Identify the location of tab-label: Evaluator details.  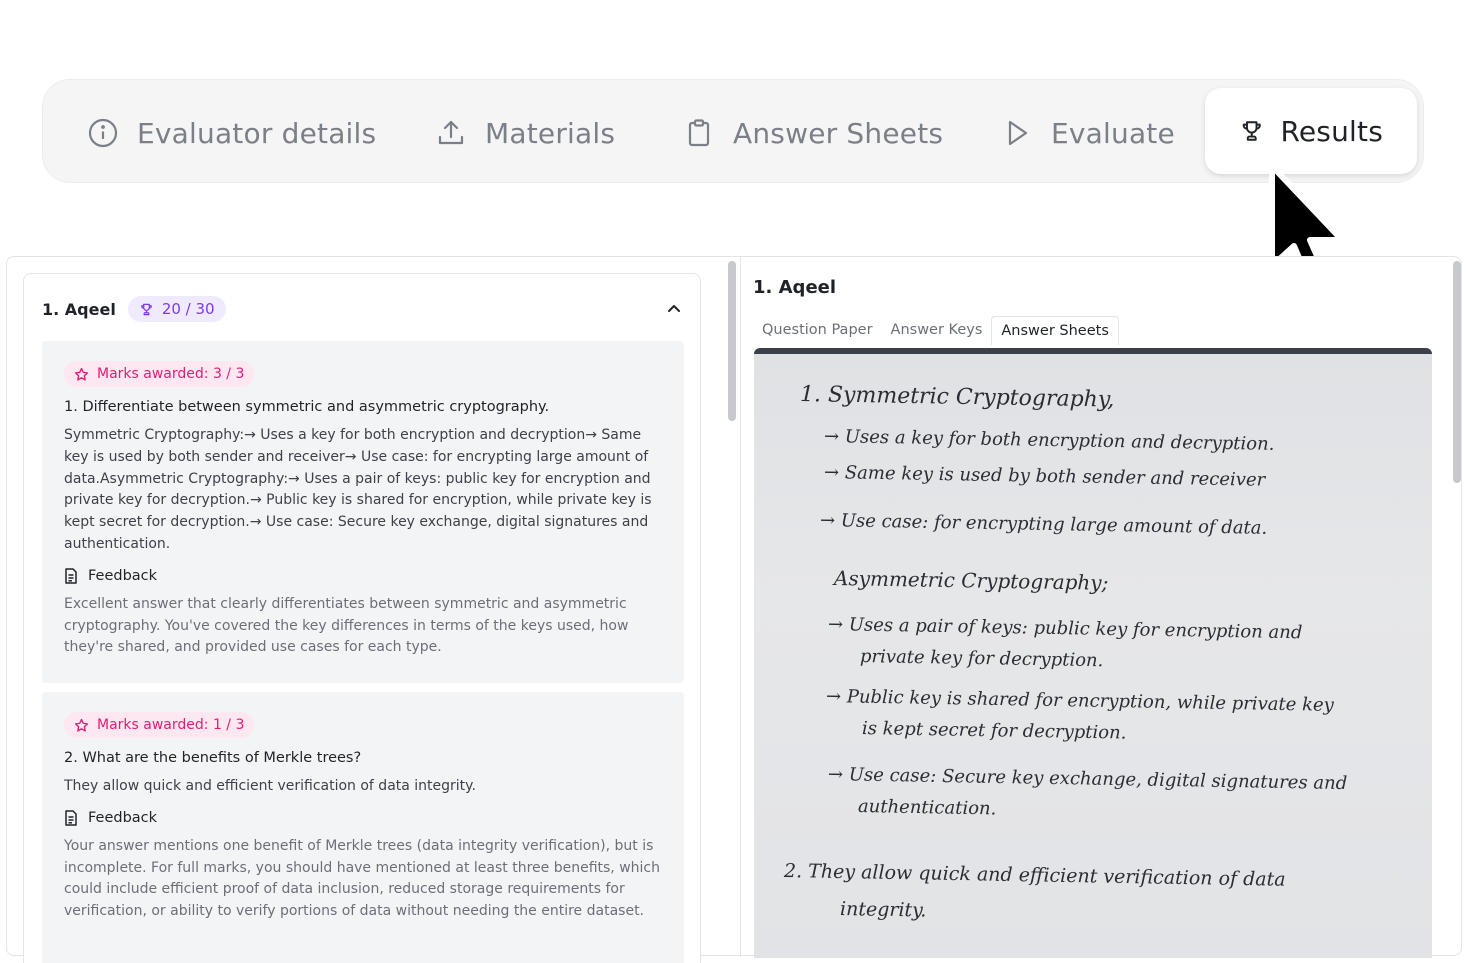
(257, 133).